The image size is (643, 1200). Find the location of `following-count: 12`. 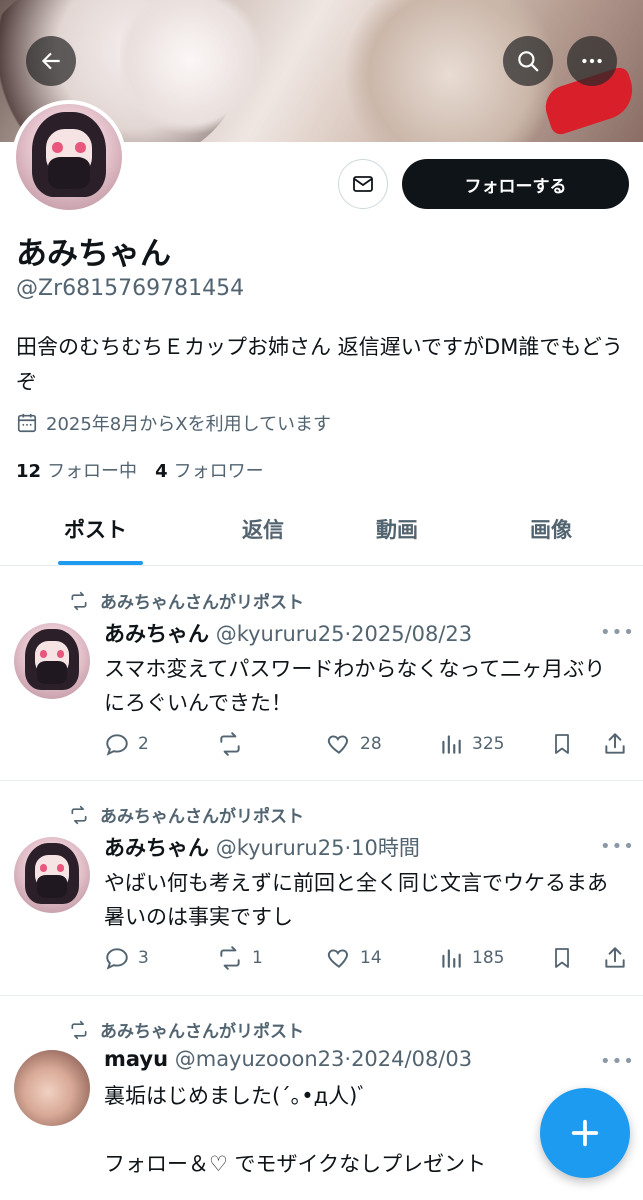

following-count: 12 is located at coordinates (29, 471).